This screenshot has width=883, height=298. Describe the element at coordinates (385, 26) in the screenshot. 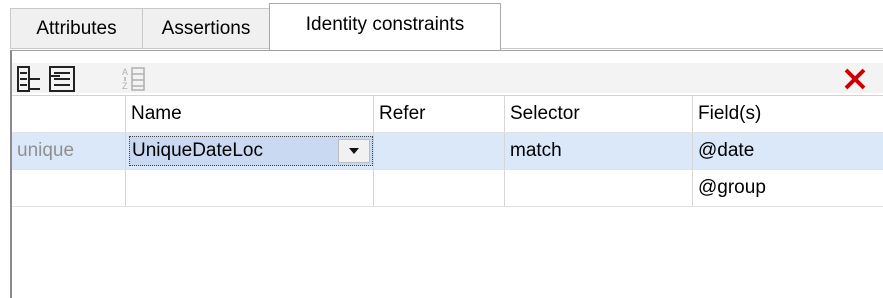

I see `tab-identity-constraints: Identity constraints` at that location.